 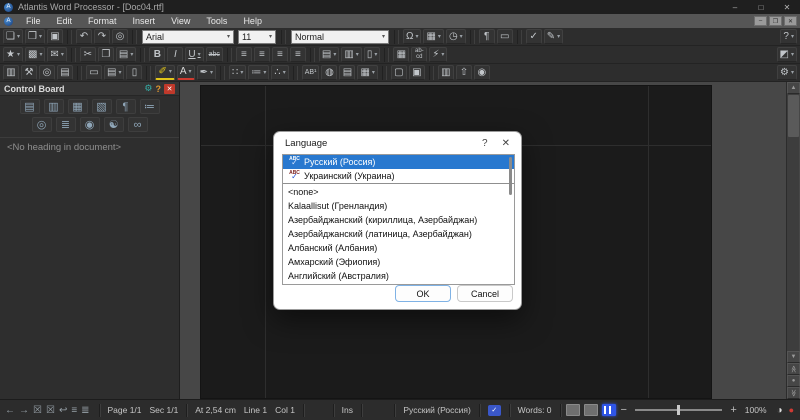 What do you see at coordinates (29, 106) in the screenshot?
I see `headings-pane-button: ▤` at bounding box center [29, 106].